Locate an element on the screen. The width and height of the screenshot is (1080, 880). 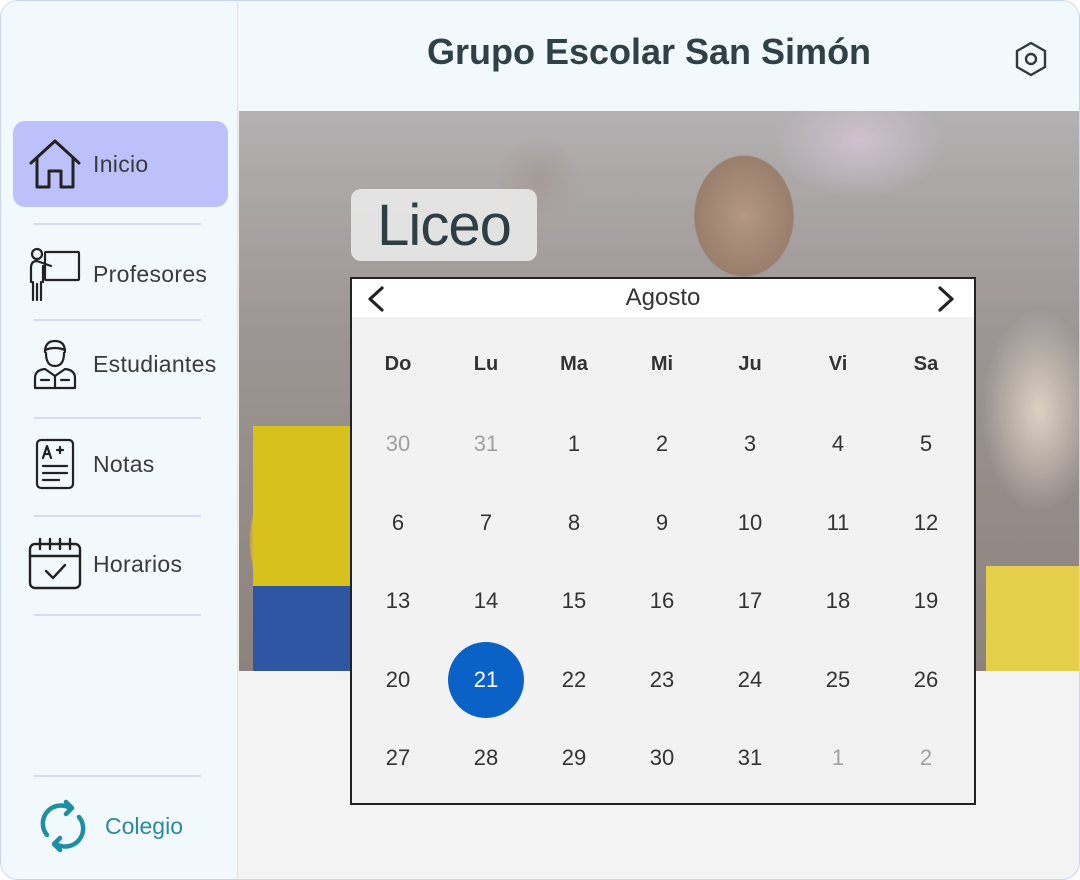
student-icon is located at coordinates (55, 364).